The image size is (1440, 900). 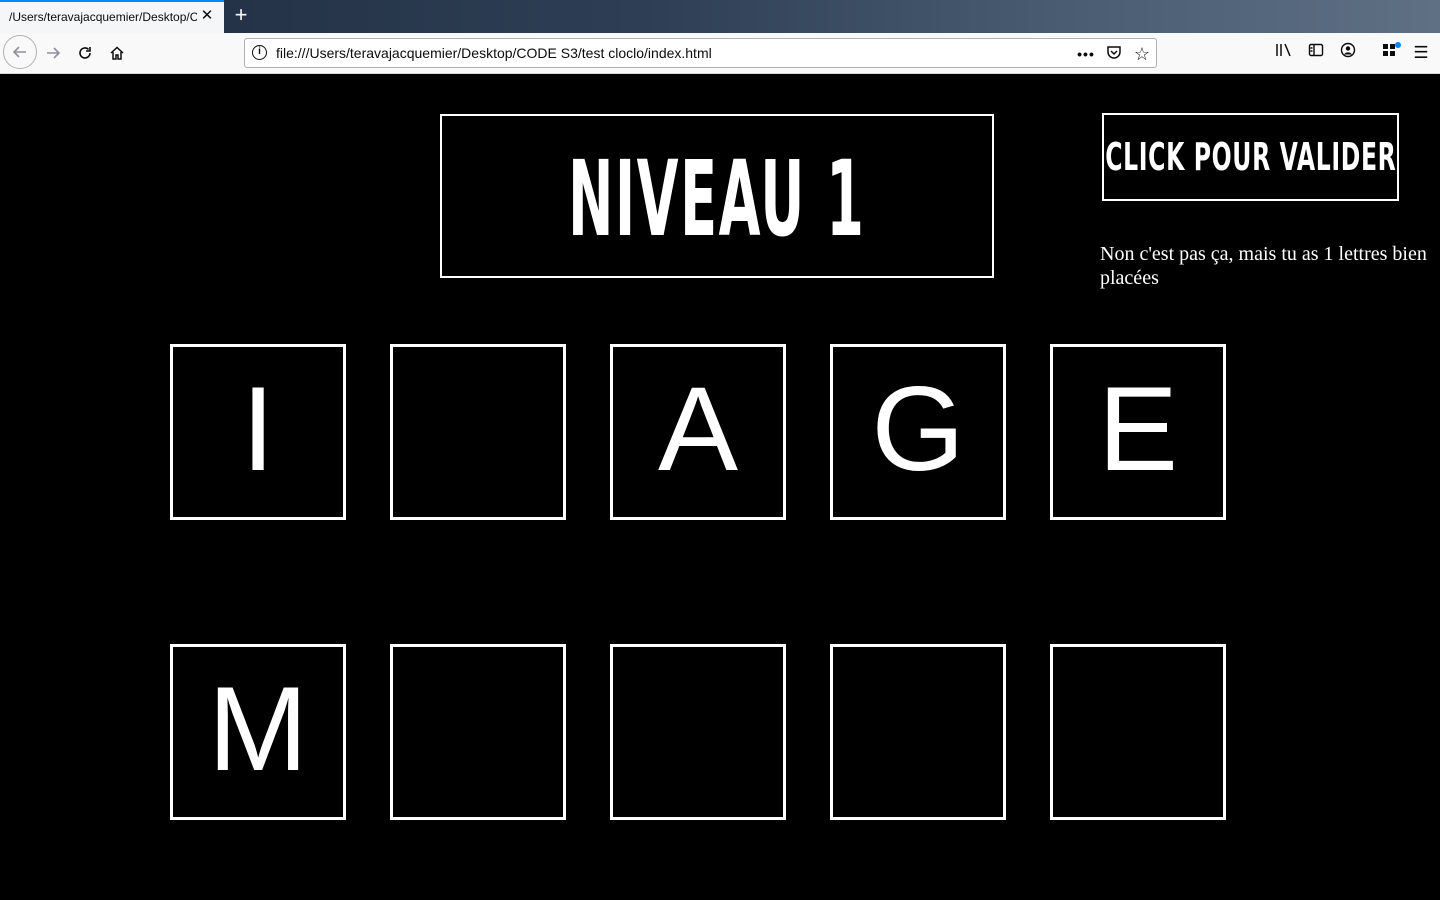 I want to click on letter: G, so click(x=918, y=429).